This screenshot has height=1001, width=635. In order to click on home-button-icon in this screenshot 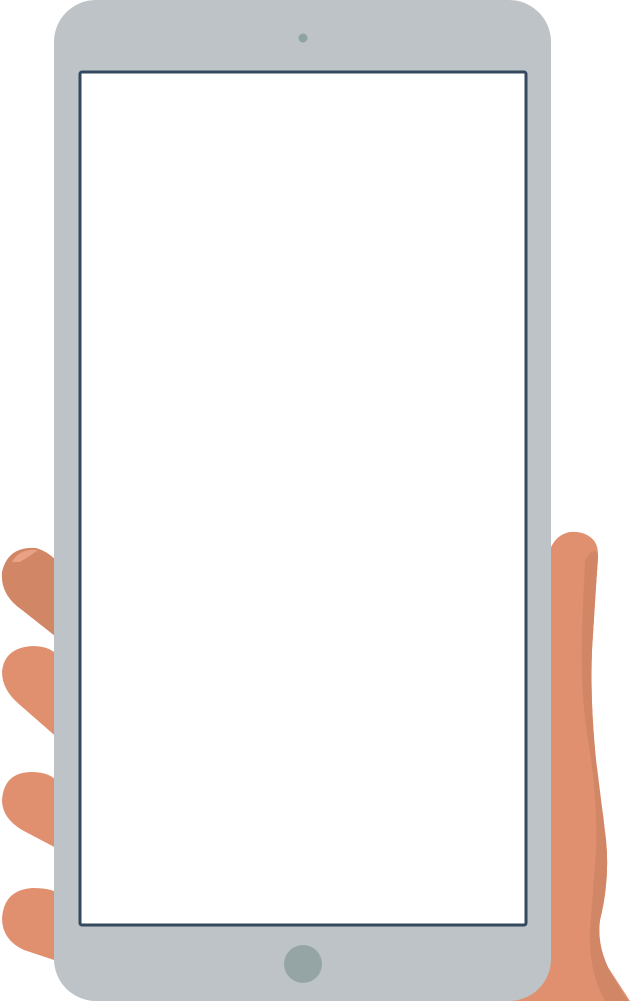, I will do `click(303, 964)`.